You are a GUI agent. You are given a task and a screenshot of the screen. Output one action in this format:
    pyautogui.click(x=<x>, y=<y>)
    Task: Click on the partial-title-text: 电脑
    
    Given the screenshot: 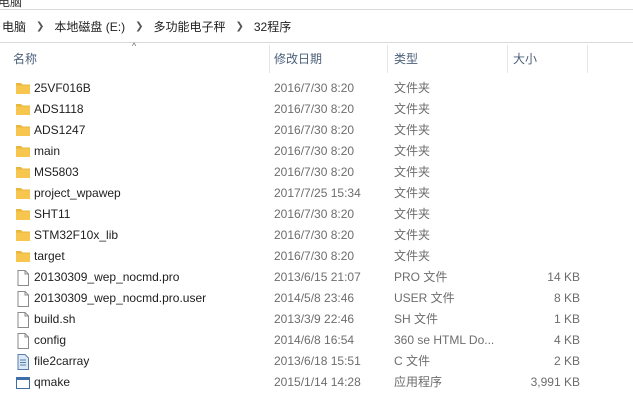 What is the action you would take?
    pyautogui.click(x=11, y=4)
    